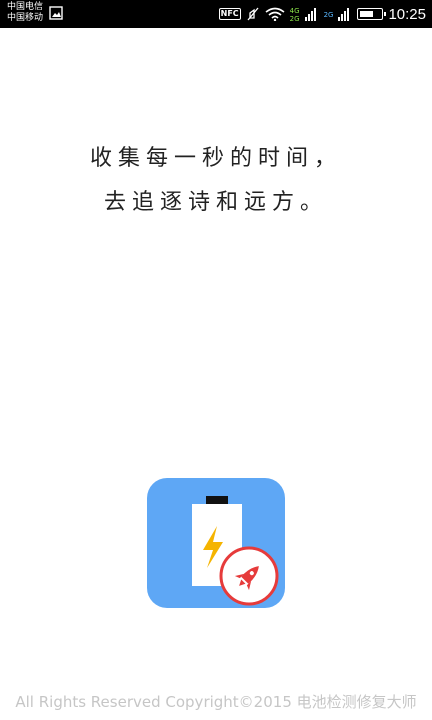  I want to click on network-tag-2g-b: 2G, so click(328, 14).